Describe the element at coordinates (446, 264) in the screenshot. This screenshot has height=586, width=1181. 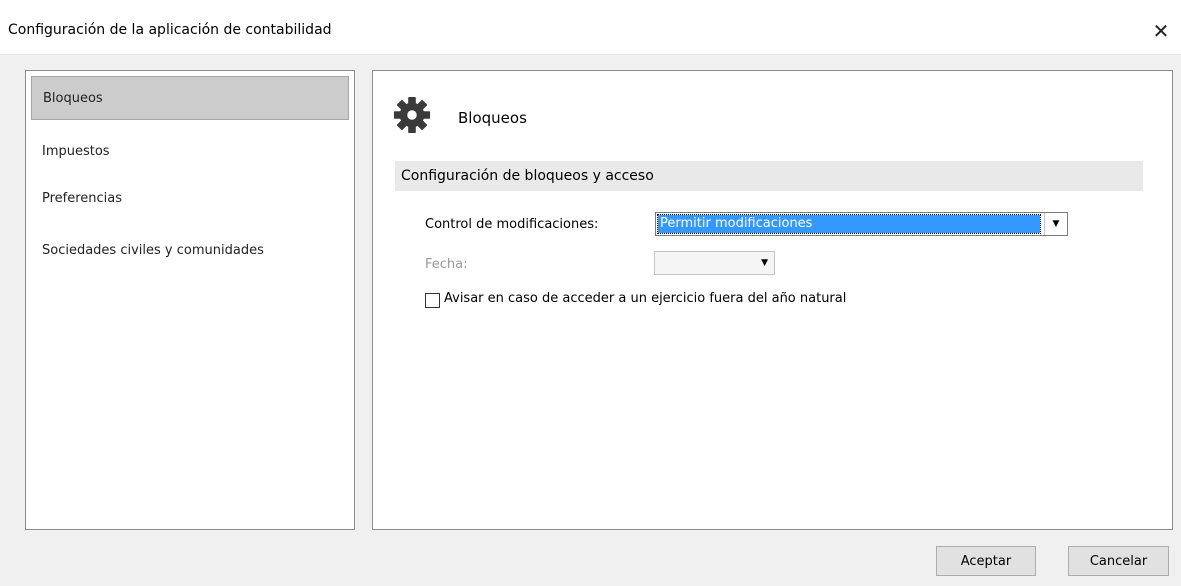
I see `fecha-label: Fecha:` at that location.